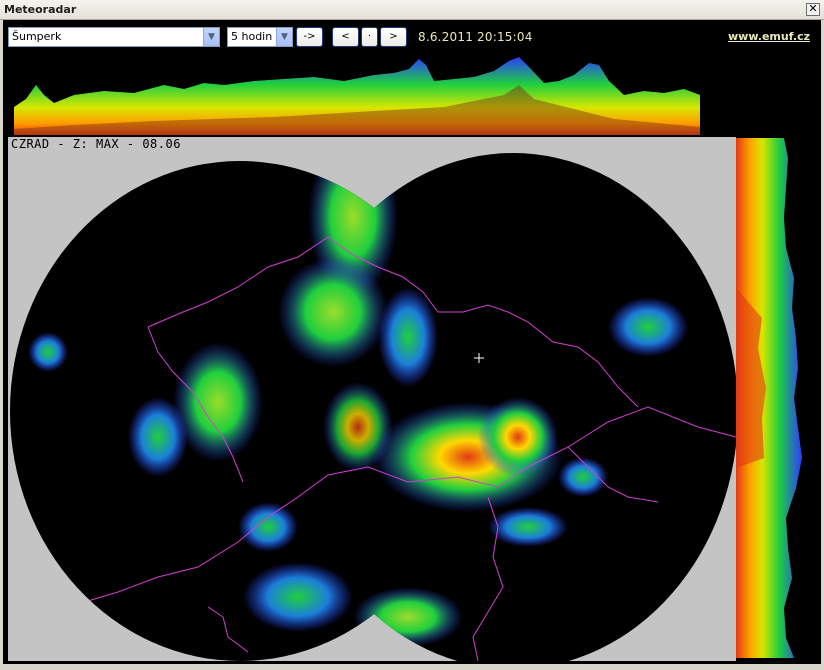 The width and height of the screenshot is (824, 670). Describe the element at coordinates (769, 36) in the screenshot. I see `site-link: www.emuf.cz` at that location.